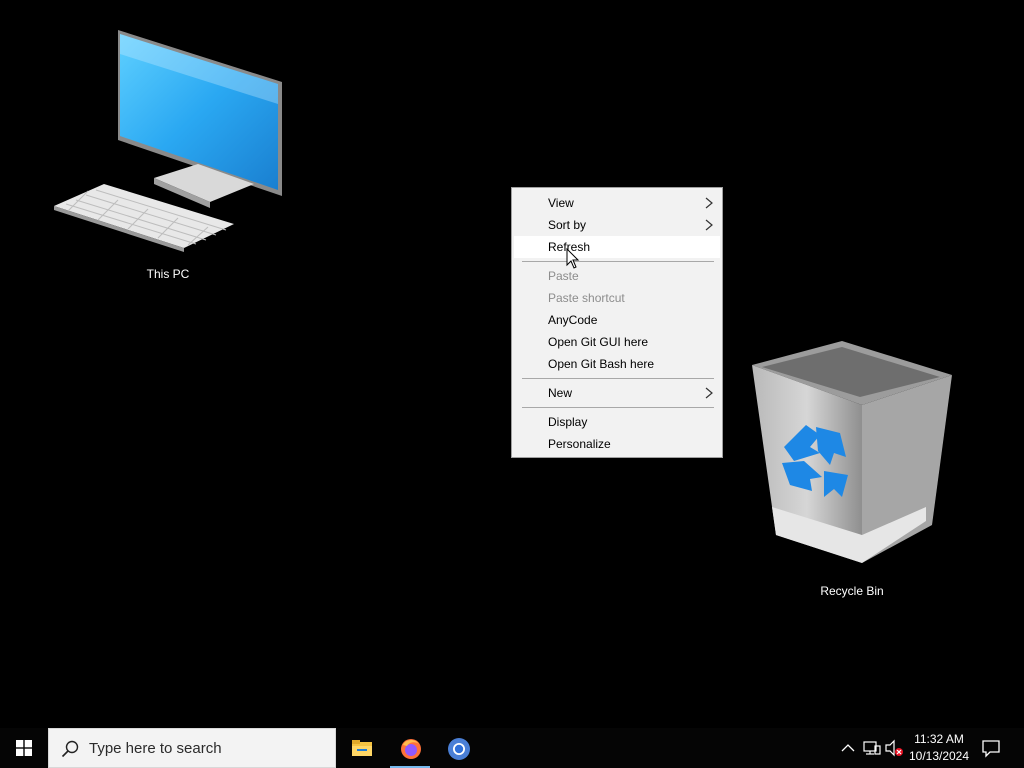 Image resolution: width=1024 pixels, height=768 pixels. What do you see at coordinates (586, 298) in the screenshot?
I see `menu-item-label: Paste shortcut` at bounding box center [586, 298].